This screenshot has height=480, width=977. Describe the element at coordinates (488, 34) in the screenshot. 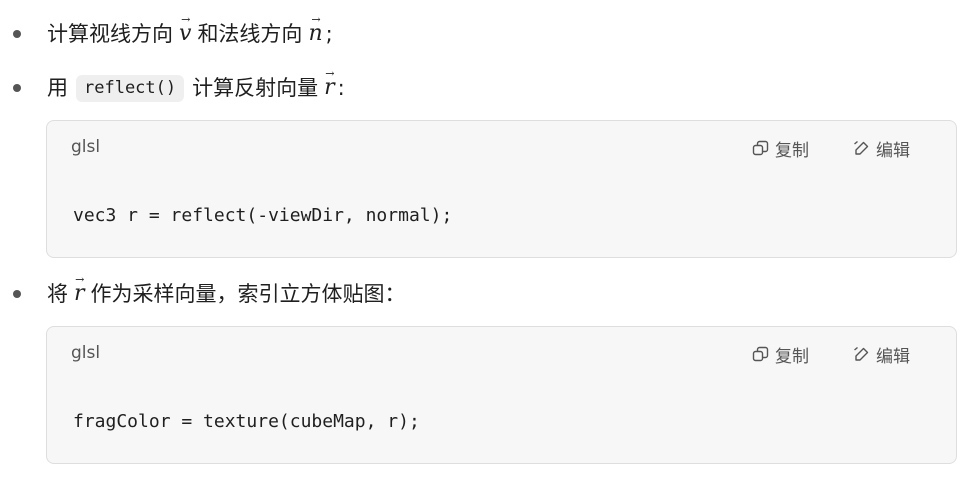

I see `list-item: 计算视线方向 → v 和法线方向 → n ;` at that location.